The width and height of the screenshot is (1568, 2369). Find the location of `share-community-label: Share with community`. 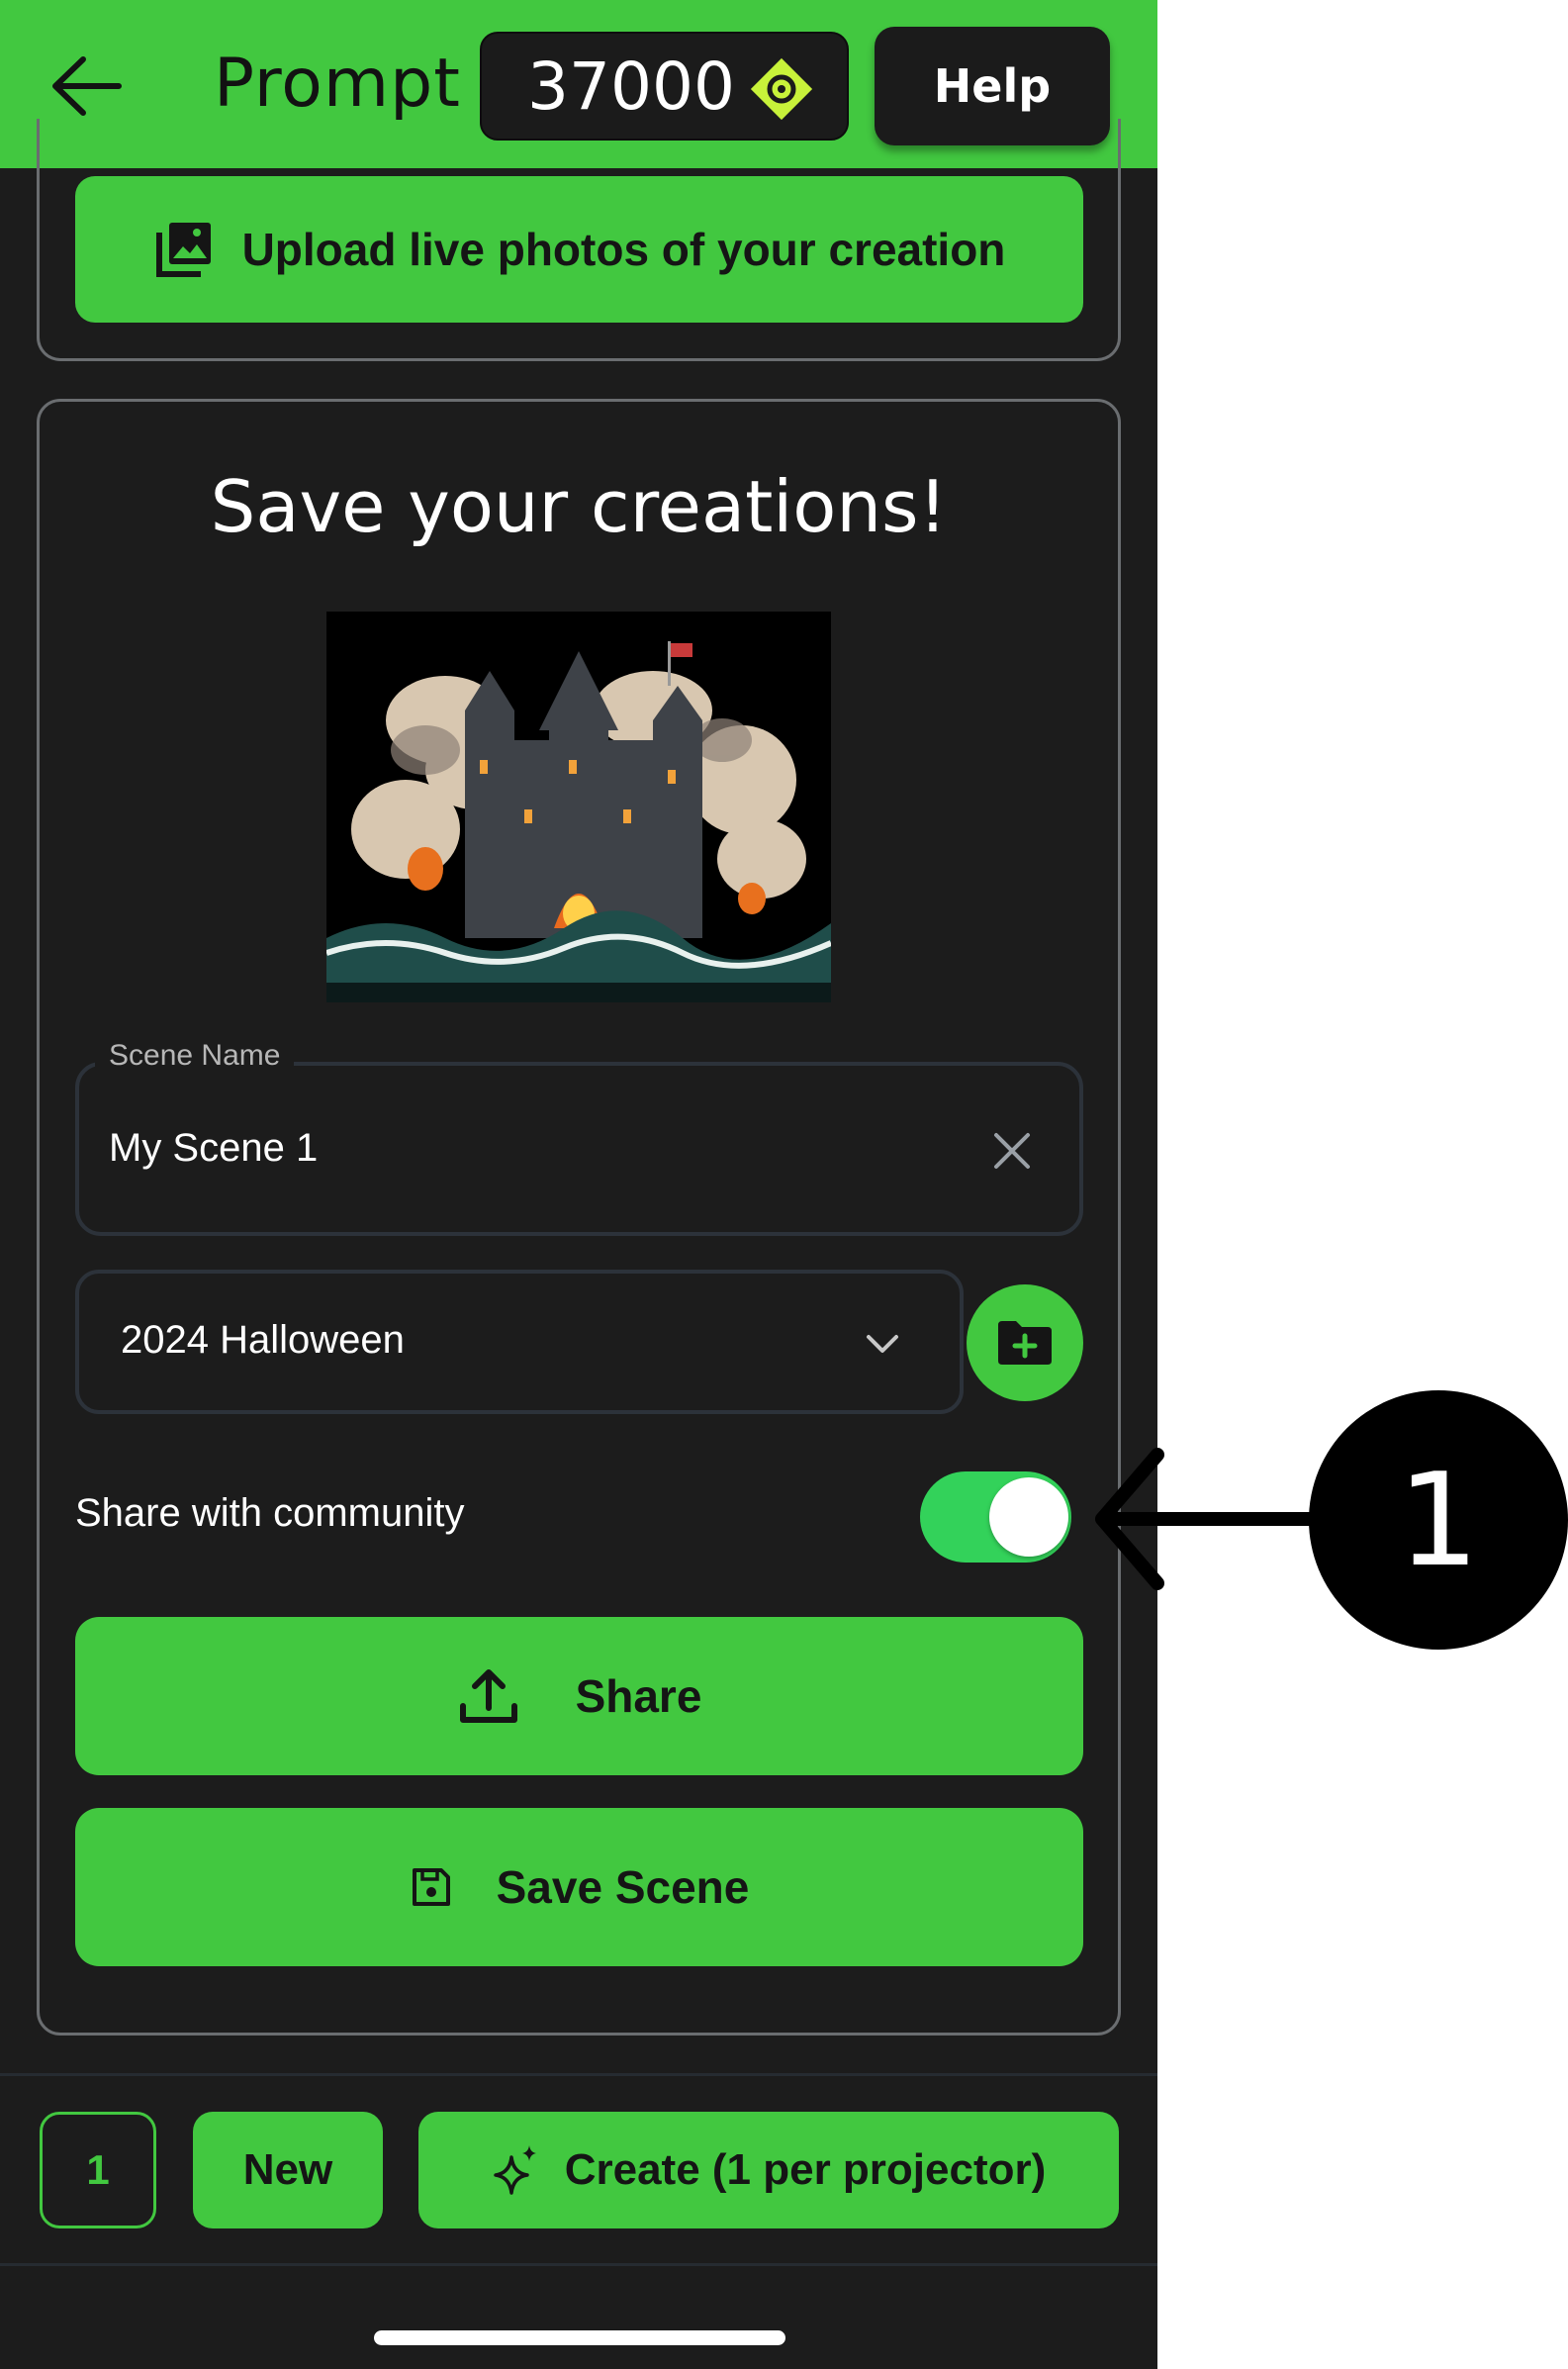

share-community-label: Share with community is located at coordinates (270, 1513).